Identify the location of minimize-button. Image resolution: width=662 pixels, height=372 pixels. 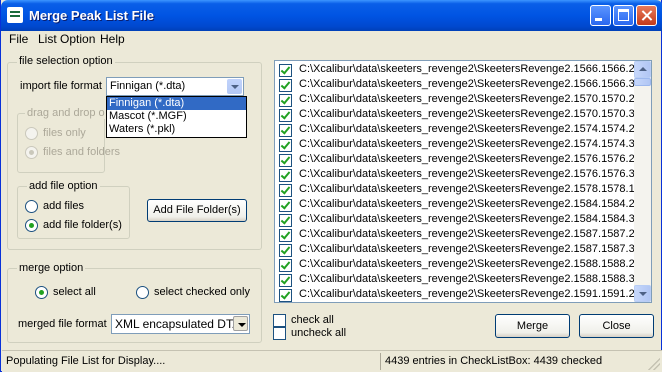
(600, 15).